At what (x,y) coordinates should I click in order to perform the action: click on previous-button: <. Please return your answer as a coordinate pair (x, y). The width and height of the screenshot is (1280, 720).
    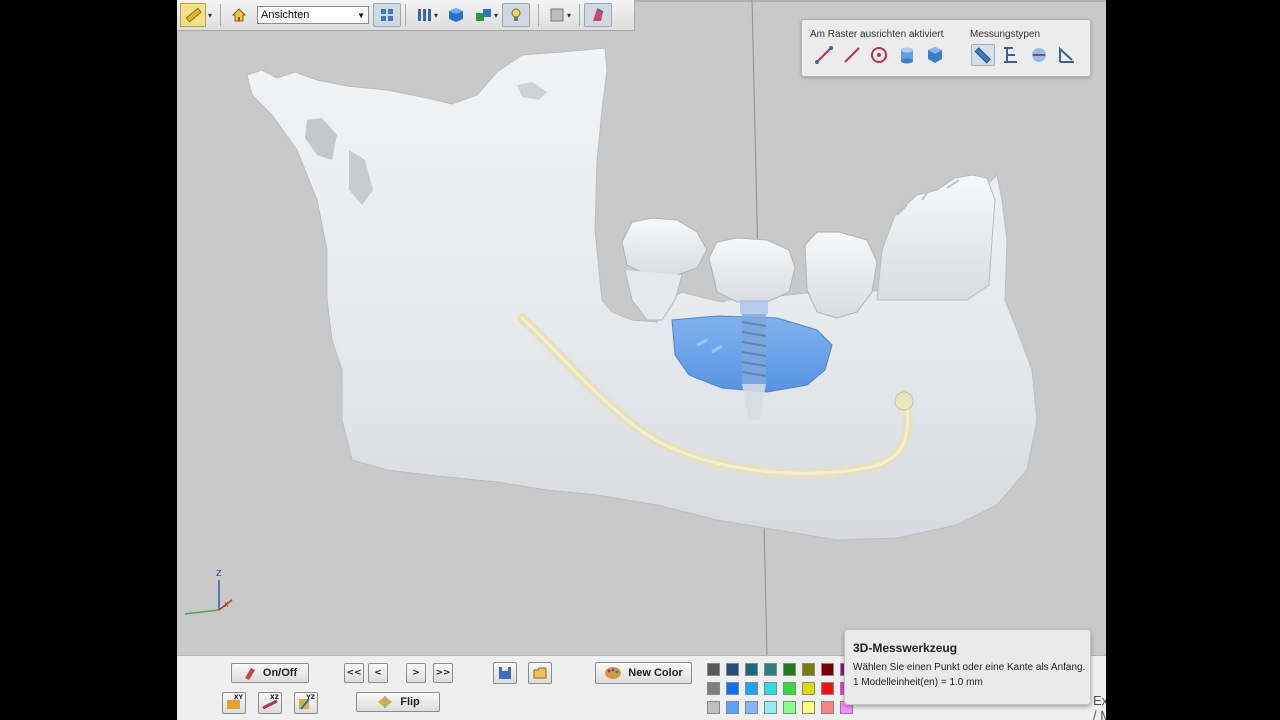
    Looking at the image, I should click on (378, 673).